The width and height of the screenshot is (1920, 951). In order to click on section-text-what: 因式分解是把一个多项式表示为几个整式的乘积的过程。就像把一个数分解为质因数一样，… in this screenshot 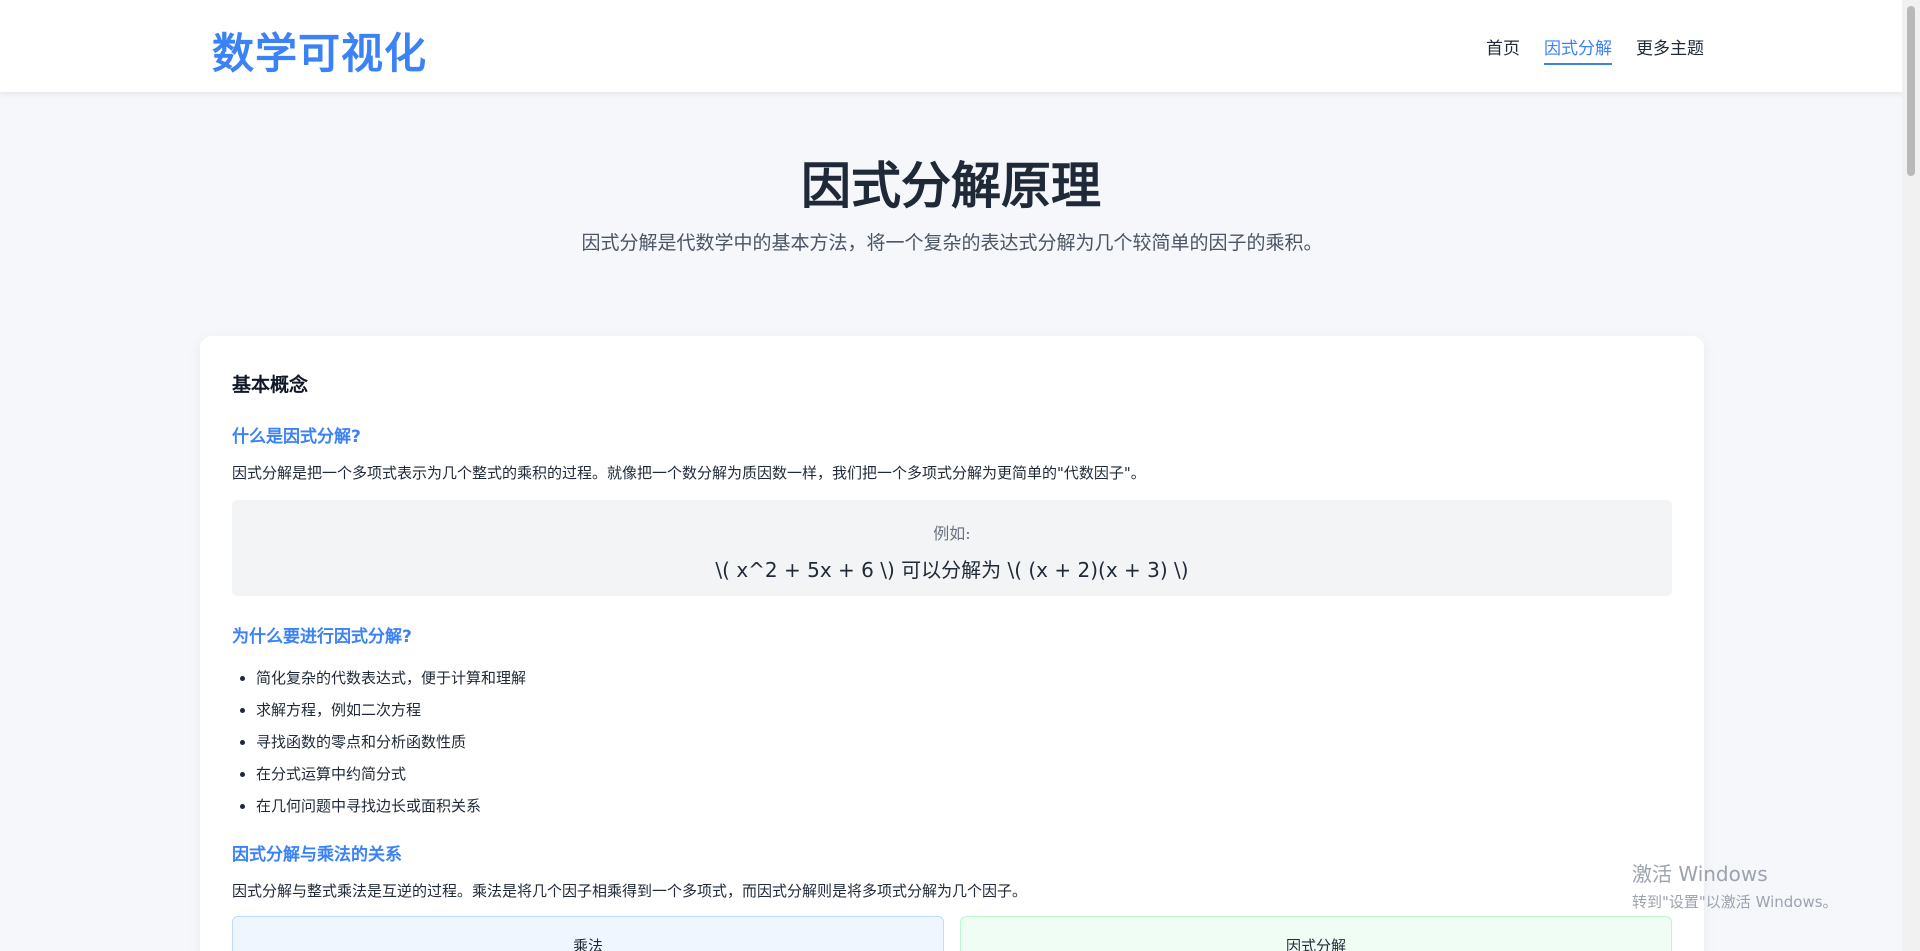, I will do `click(689, 473)`.